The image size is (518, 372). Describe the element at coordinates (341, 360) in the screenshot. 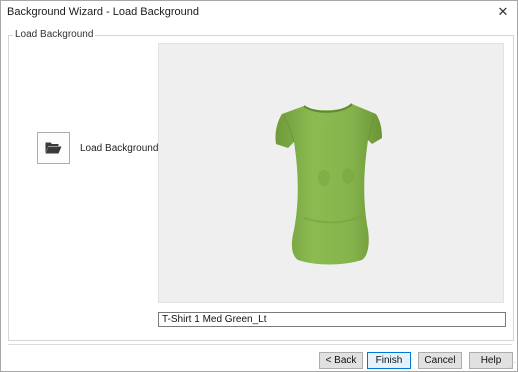

I see `back-button: < Back` at that location.